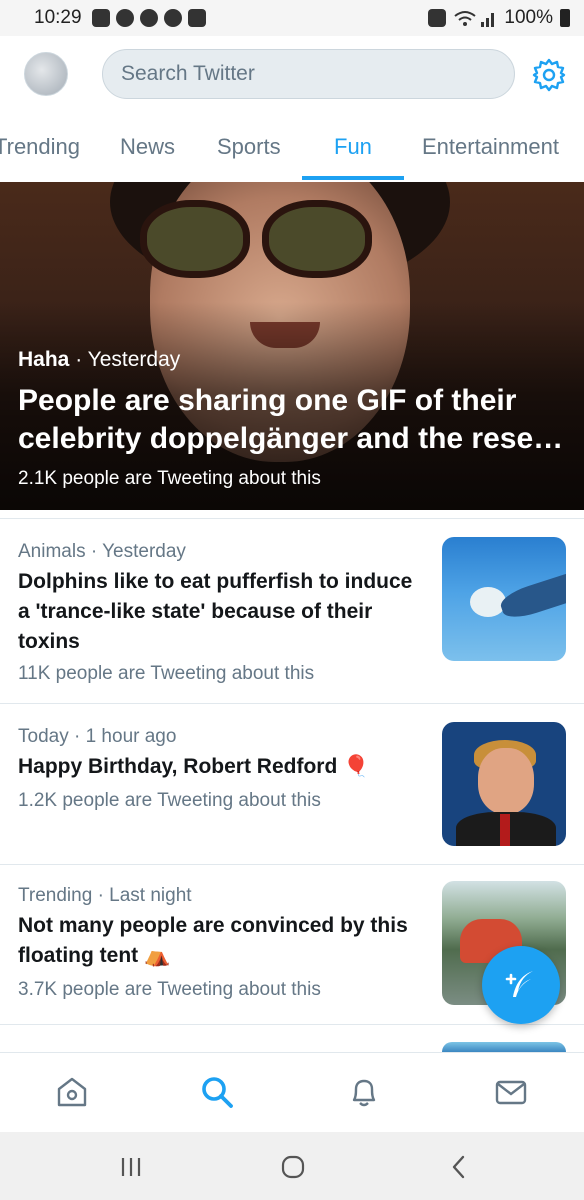  I want to click on bottom-navigation, so click(292, 1092).